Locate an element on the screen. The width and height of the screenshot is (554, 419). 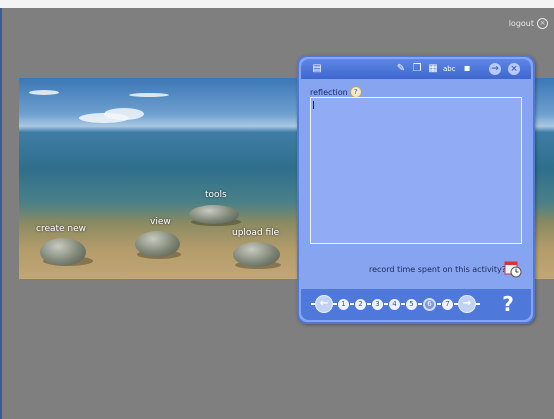
paste-icon: ▦ is located at coordinates (433, 69).